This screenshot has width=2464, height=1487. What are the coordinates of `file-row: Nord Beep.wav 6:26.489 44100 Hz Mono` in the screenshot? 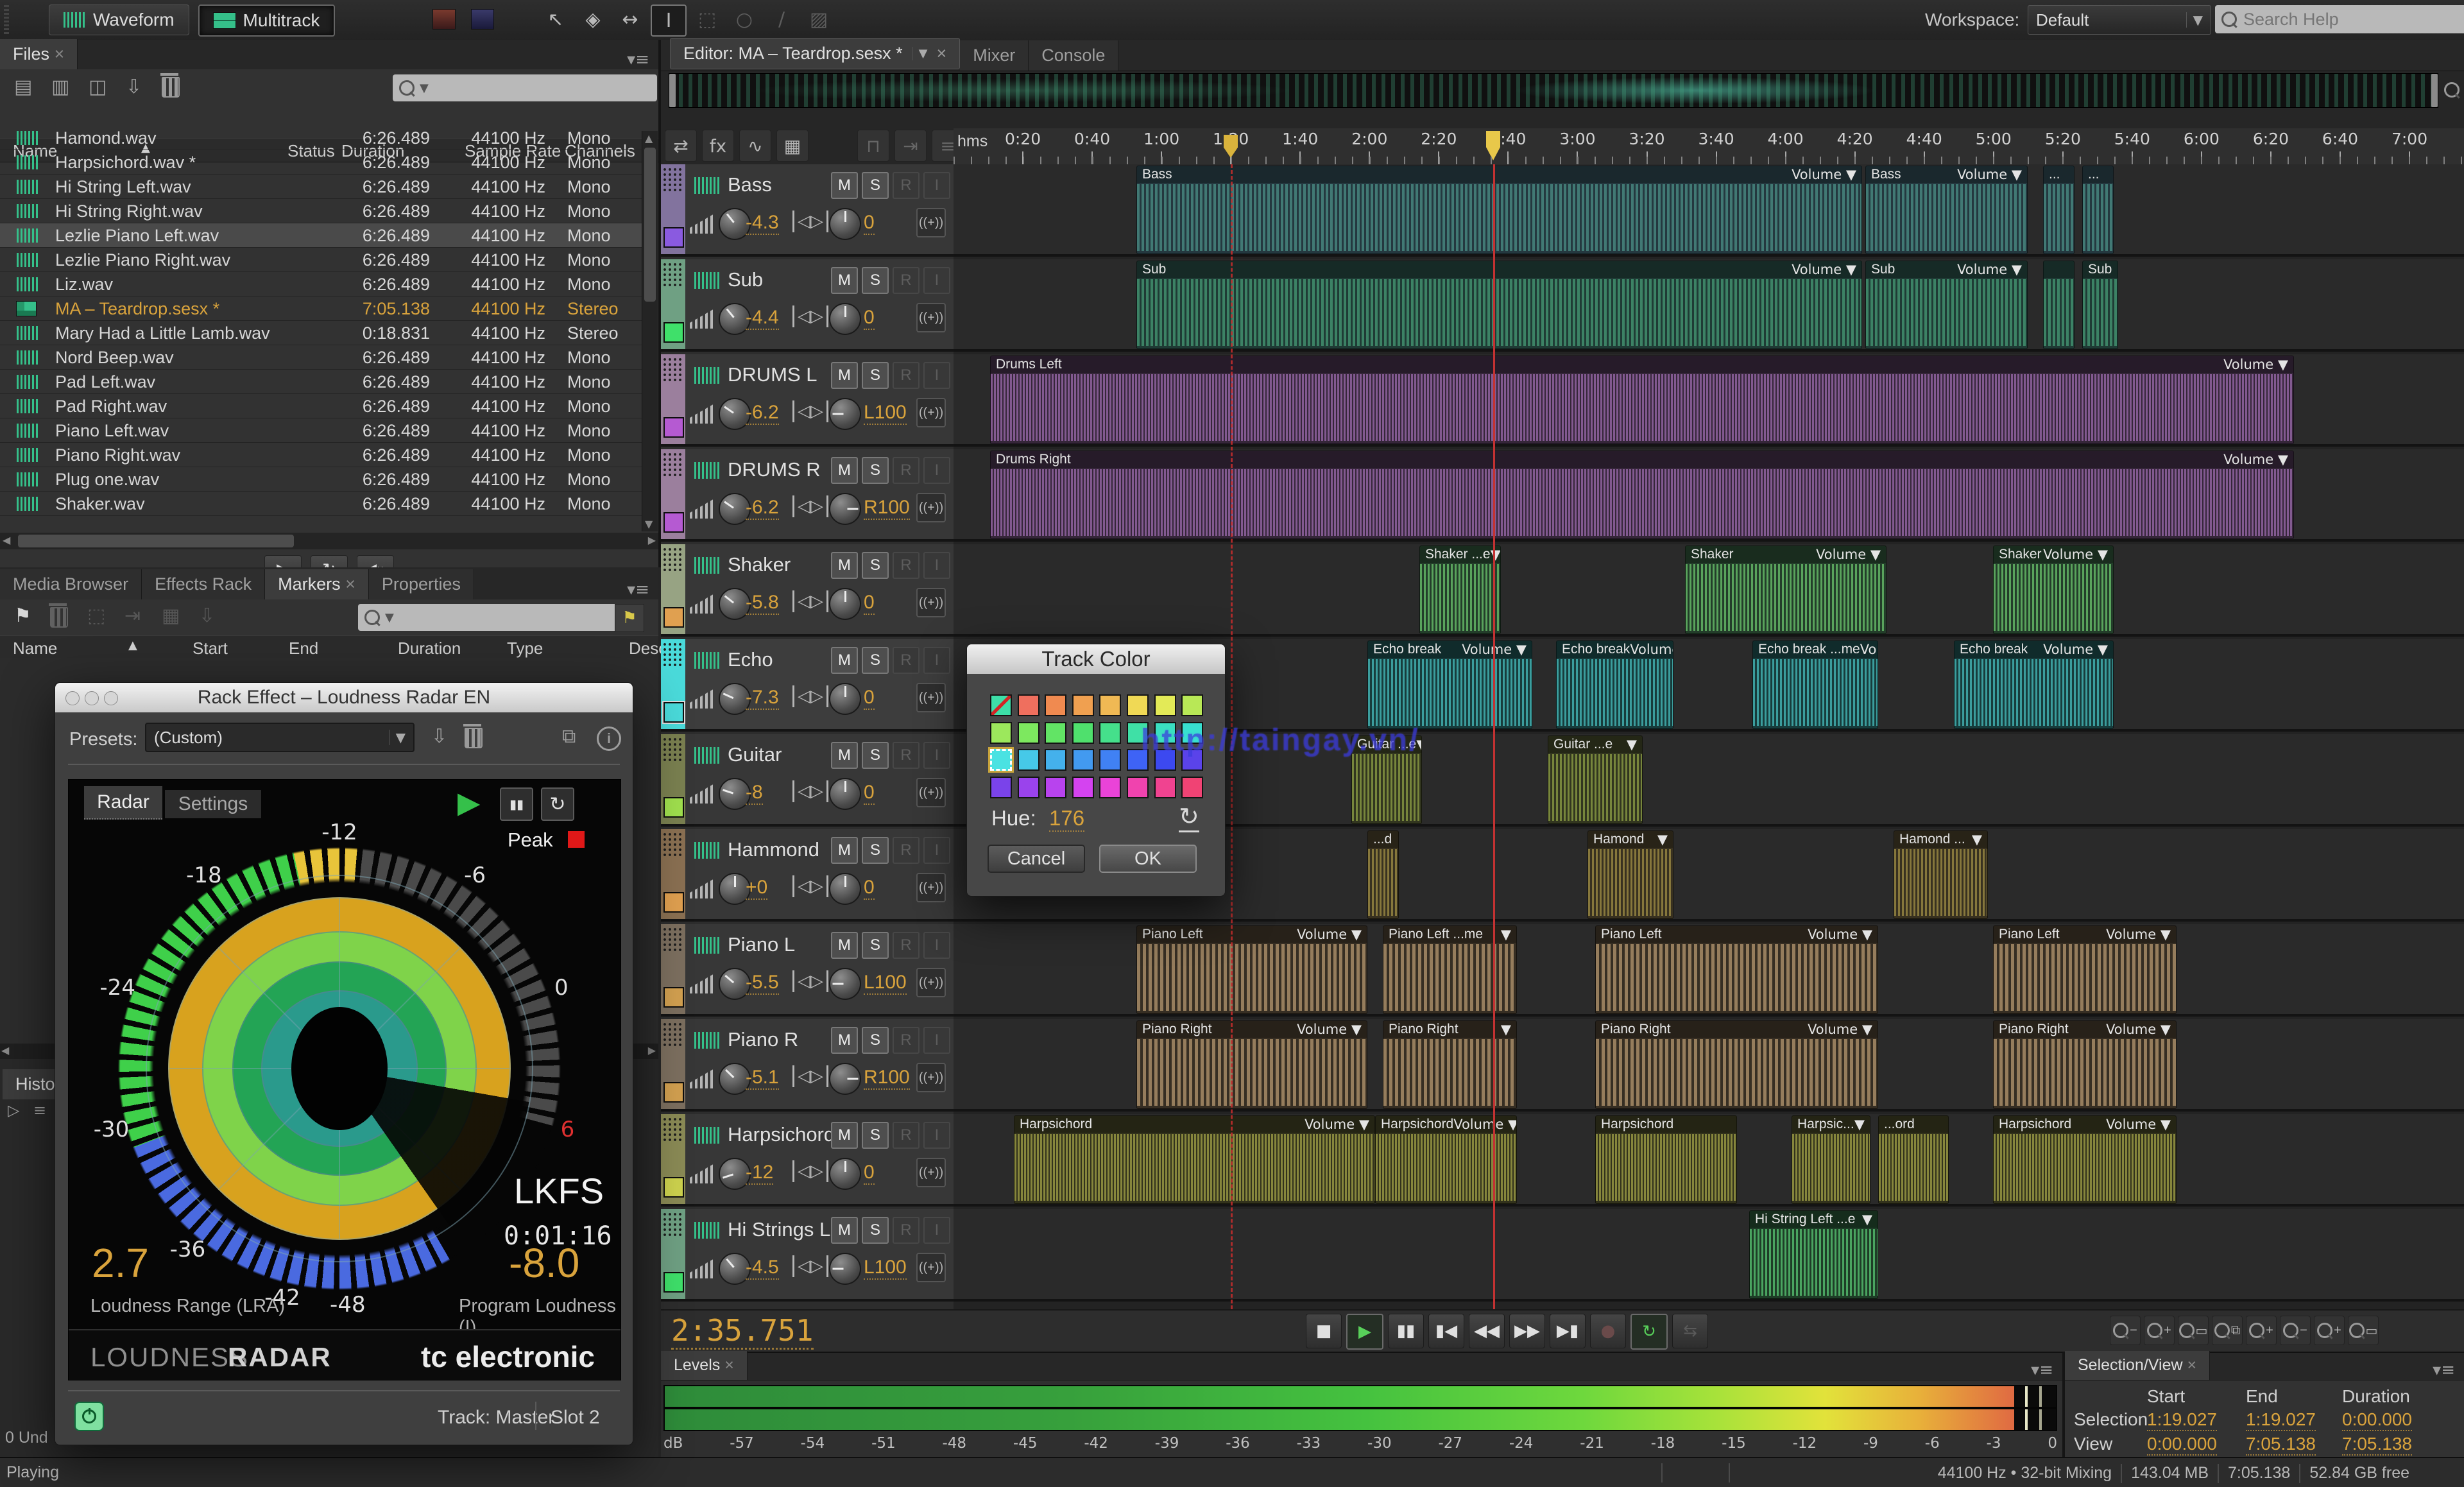 It's located at (321, 357).